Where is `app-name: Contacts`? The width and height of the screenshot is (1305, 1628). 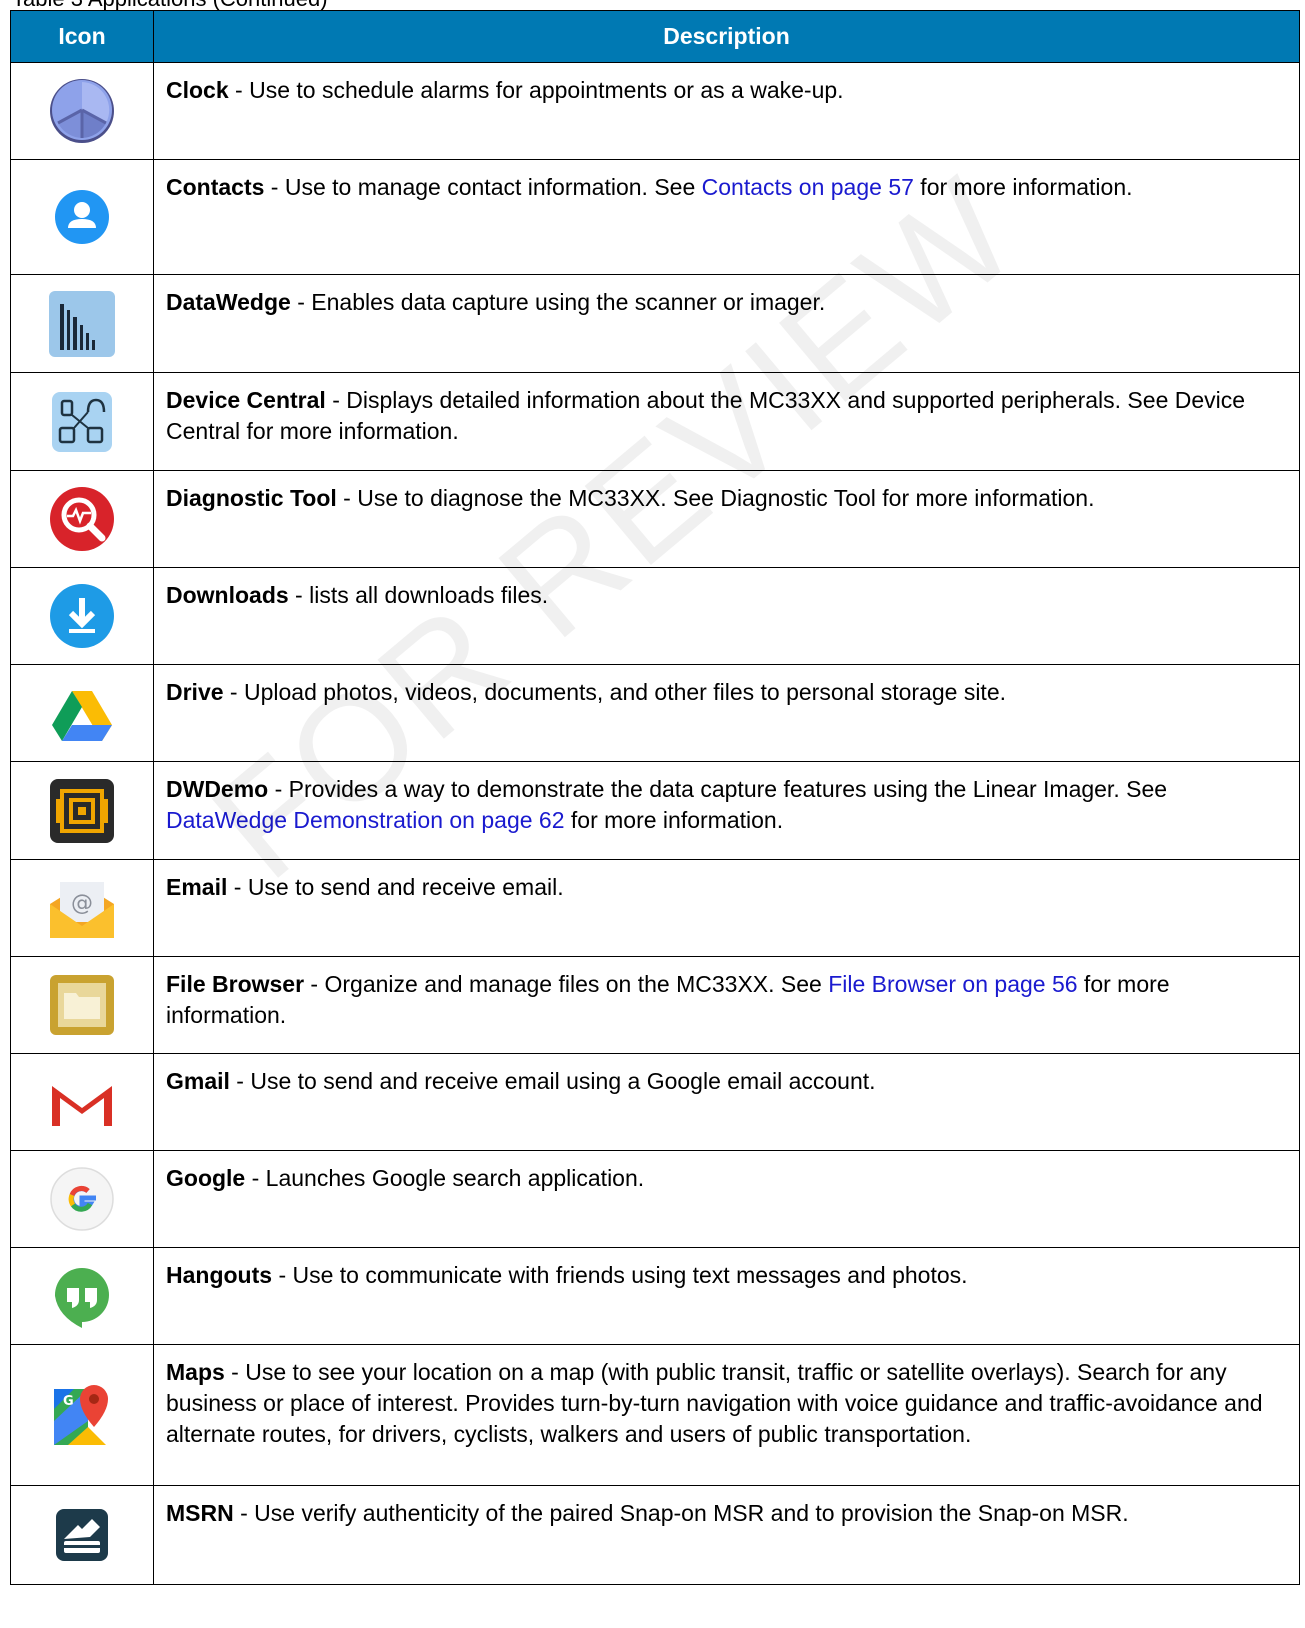
app-name: Contacts is located at coordinates (215, 187).